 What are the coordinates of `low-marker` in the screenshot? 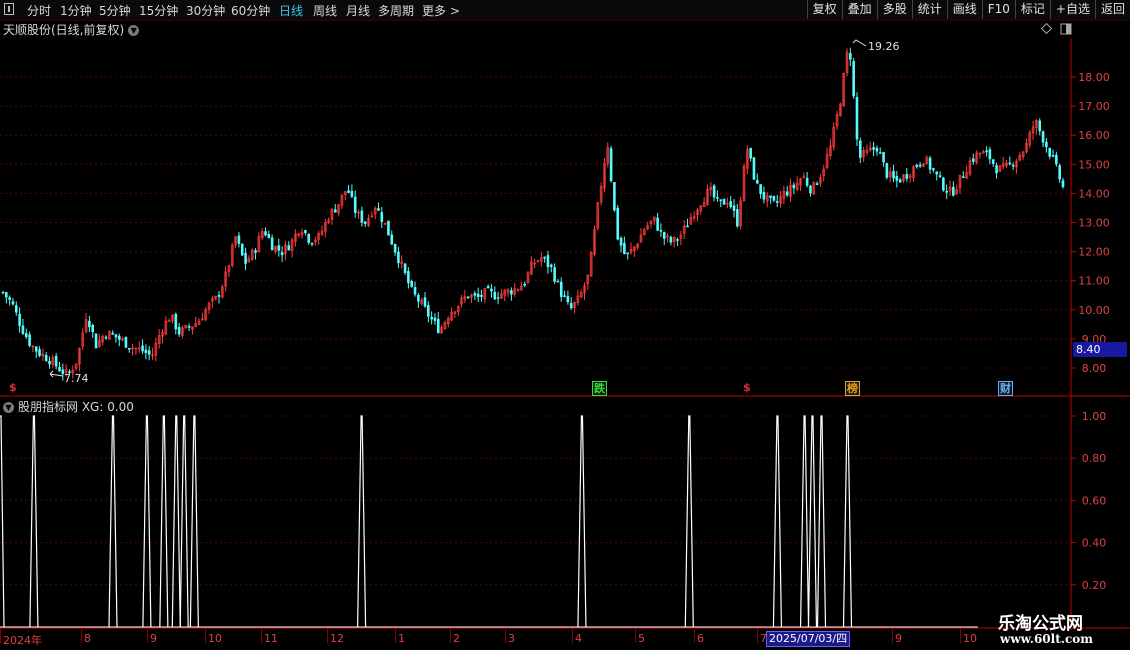 It's located at (56, 374).